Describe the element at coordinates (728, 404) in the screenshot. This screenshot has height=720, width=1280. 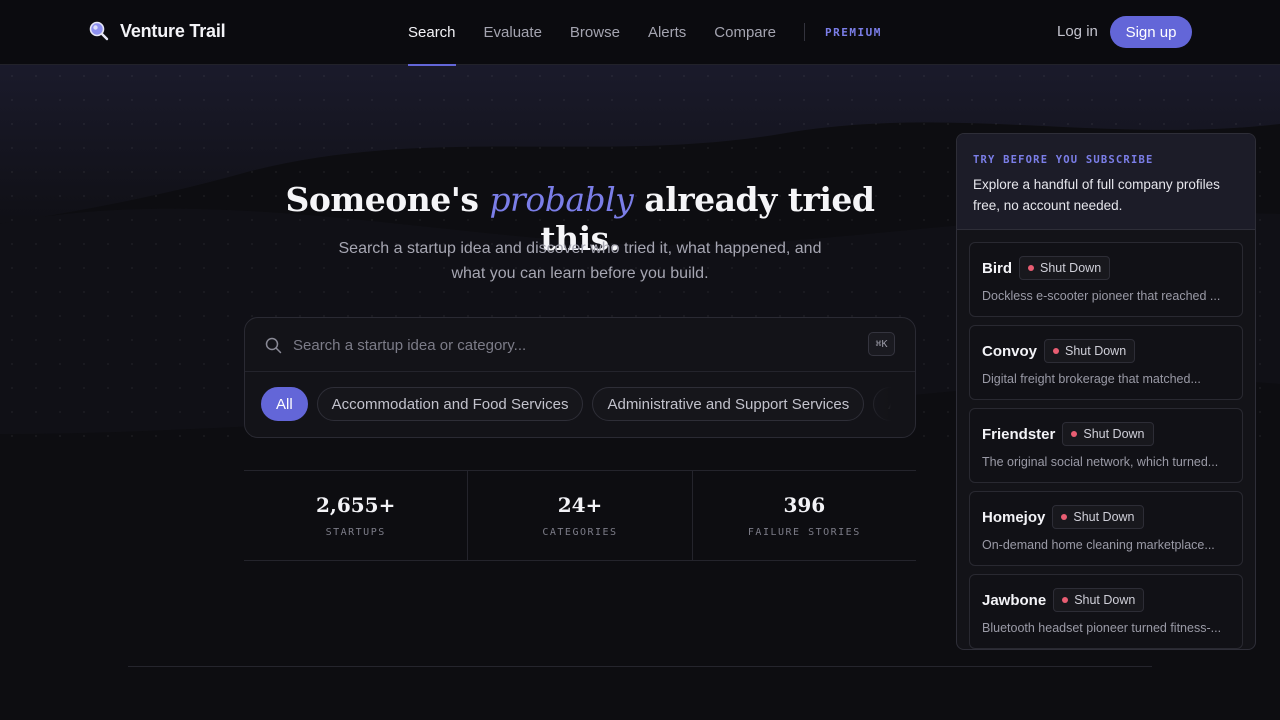
I see `chip-administrative-support: Administrative and Support Services` at that location.